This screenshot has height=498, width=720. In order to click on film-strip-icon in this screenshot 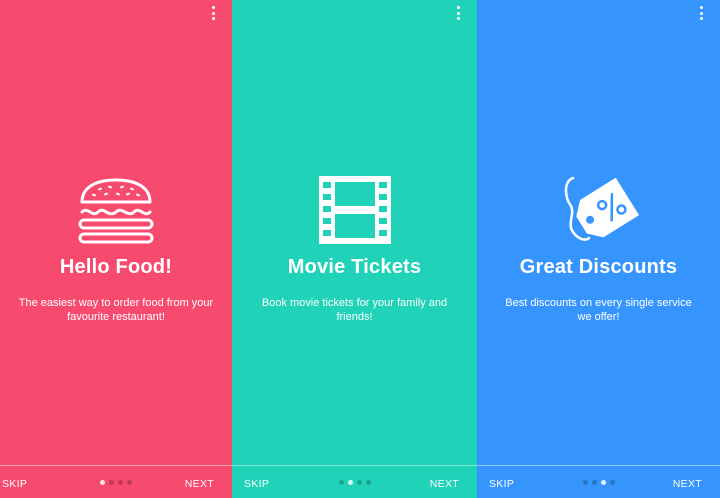, I will do `click(354, 210)`.